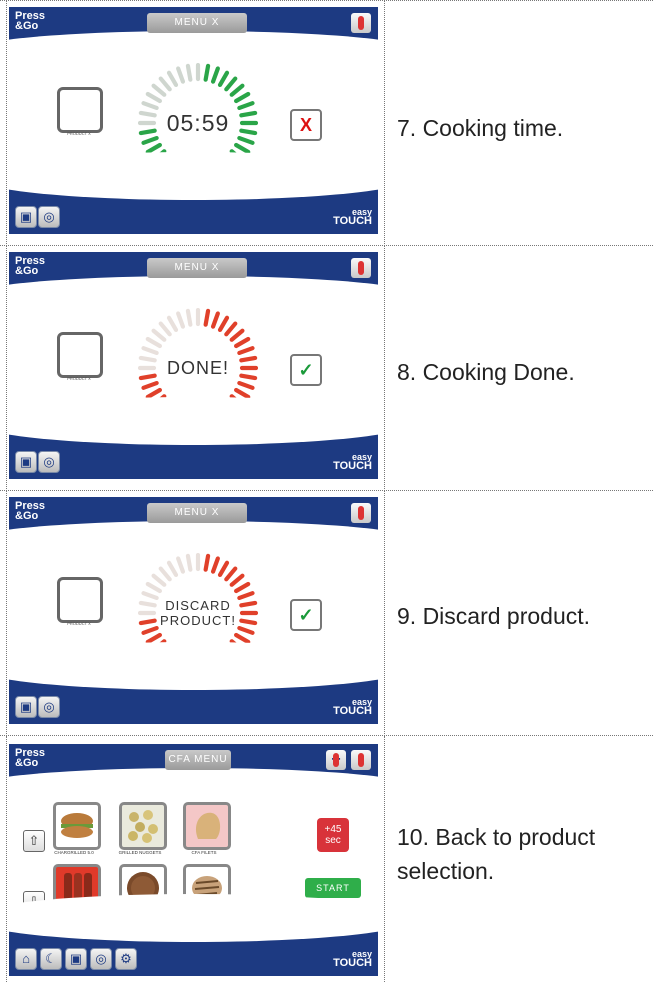 This screenshot has width=653, height=982. I want to click on product-label: GRILLED NUGGETS, so click(140, 852).